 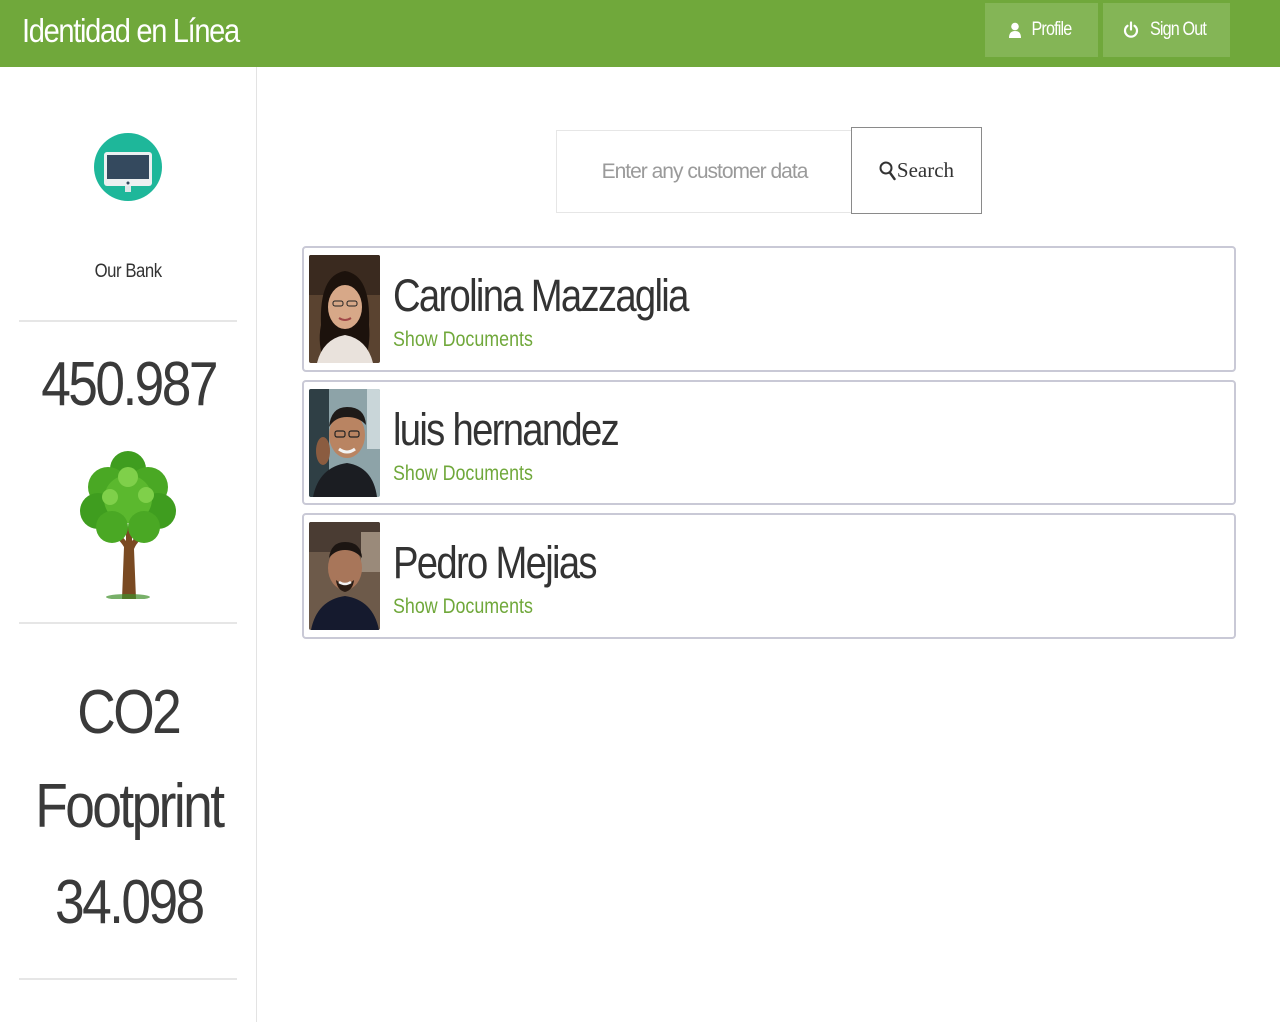 What do you see at coordinates (1015, 30) in the screenshot?
I see `user-icon` at bounding box center [1015, 30].